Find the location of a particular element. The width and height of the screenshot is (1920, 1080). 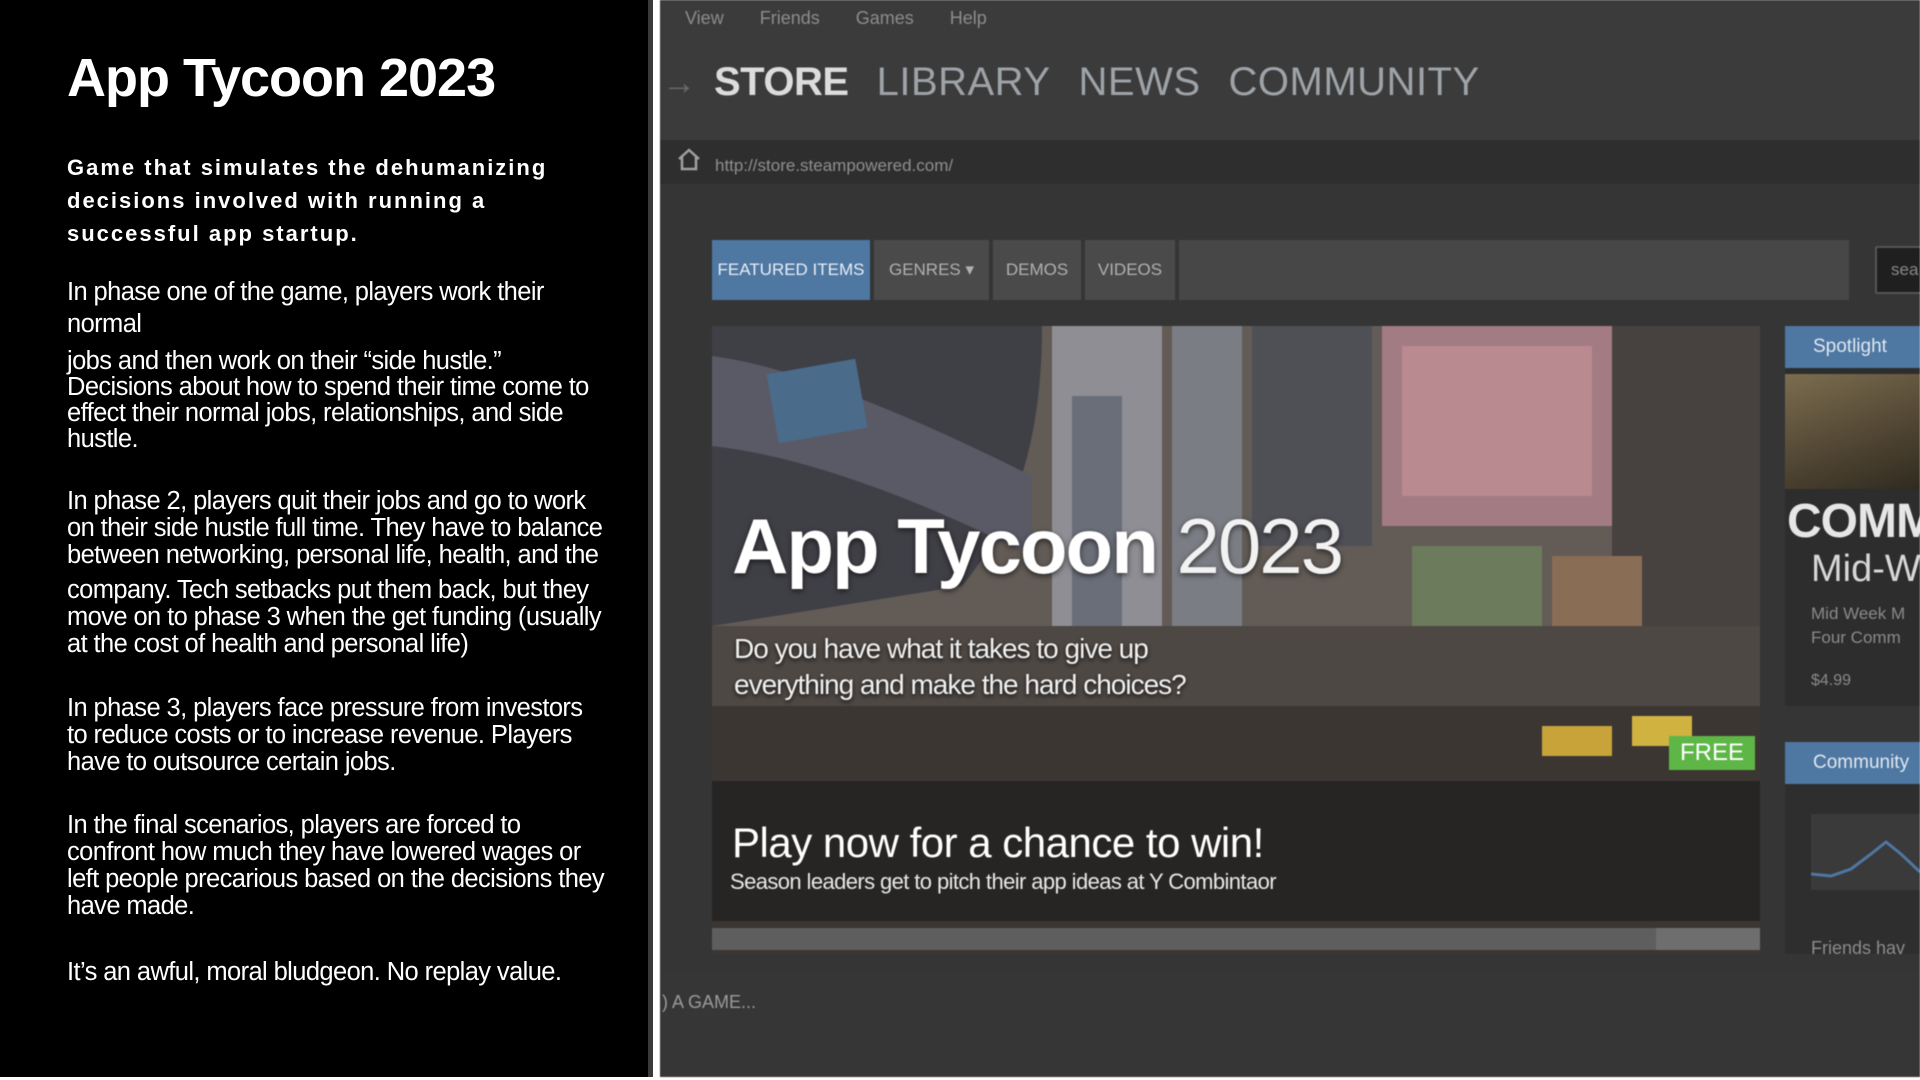

banner-scrollbar-thumb is located at coordinates (1708, 939).